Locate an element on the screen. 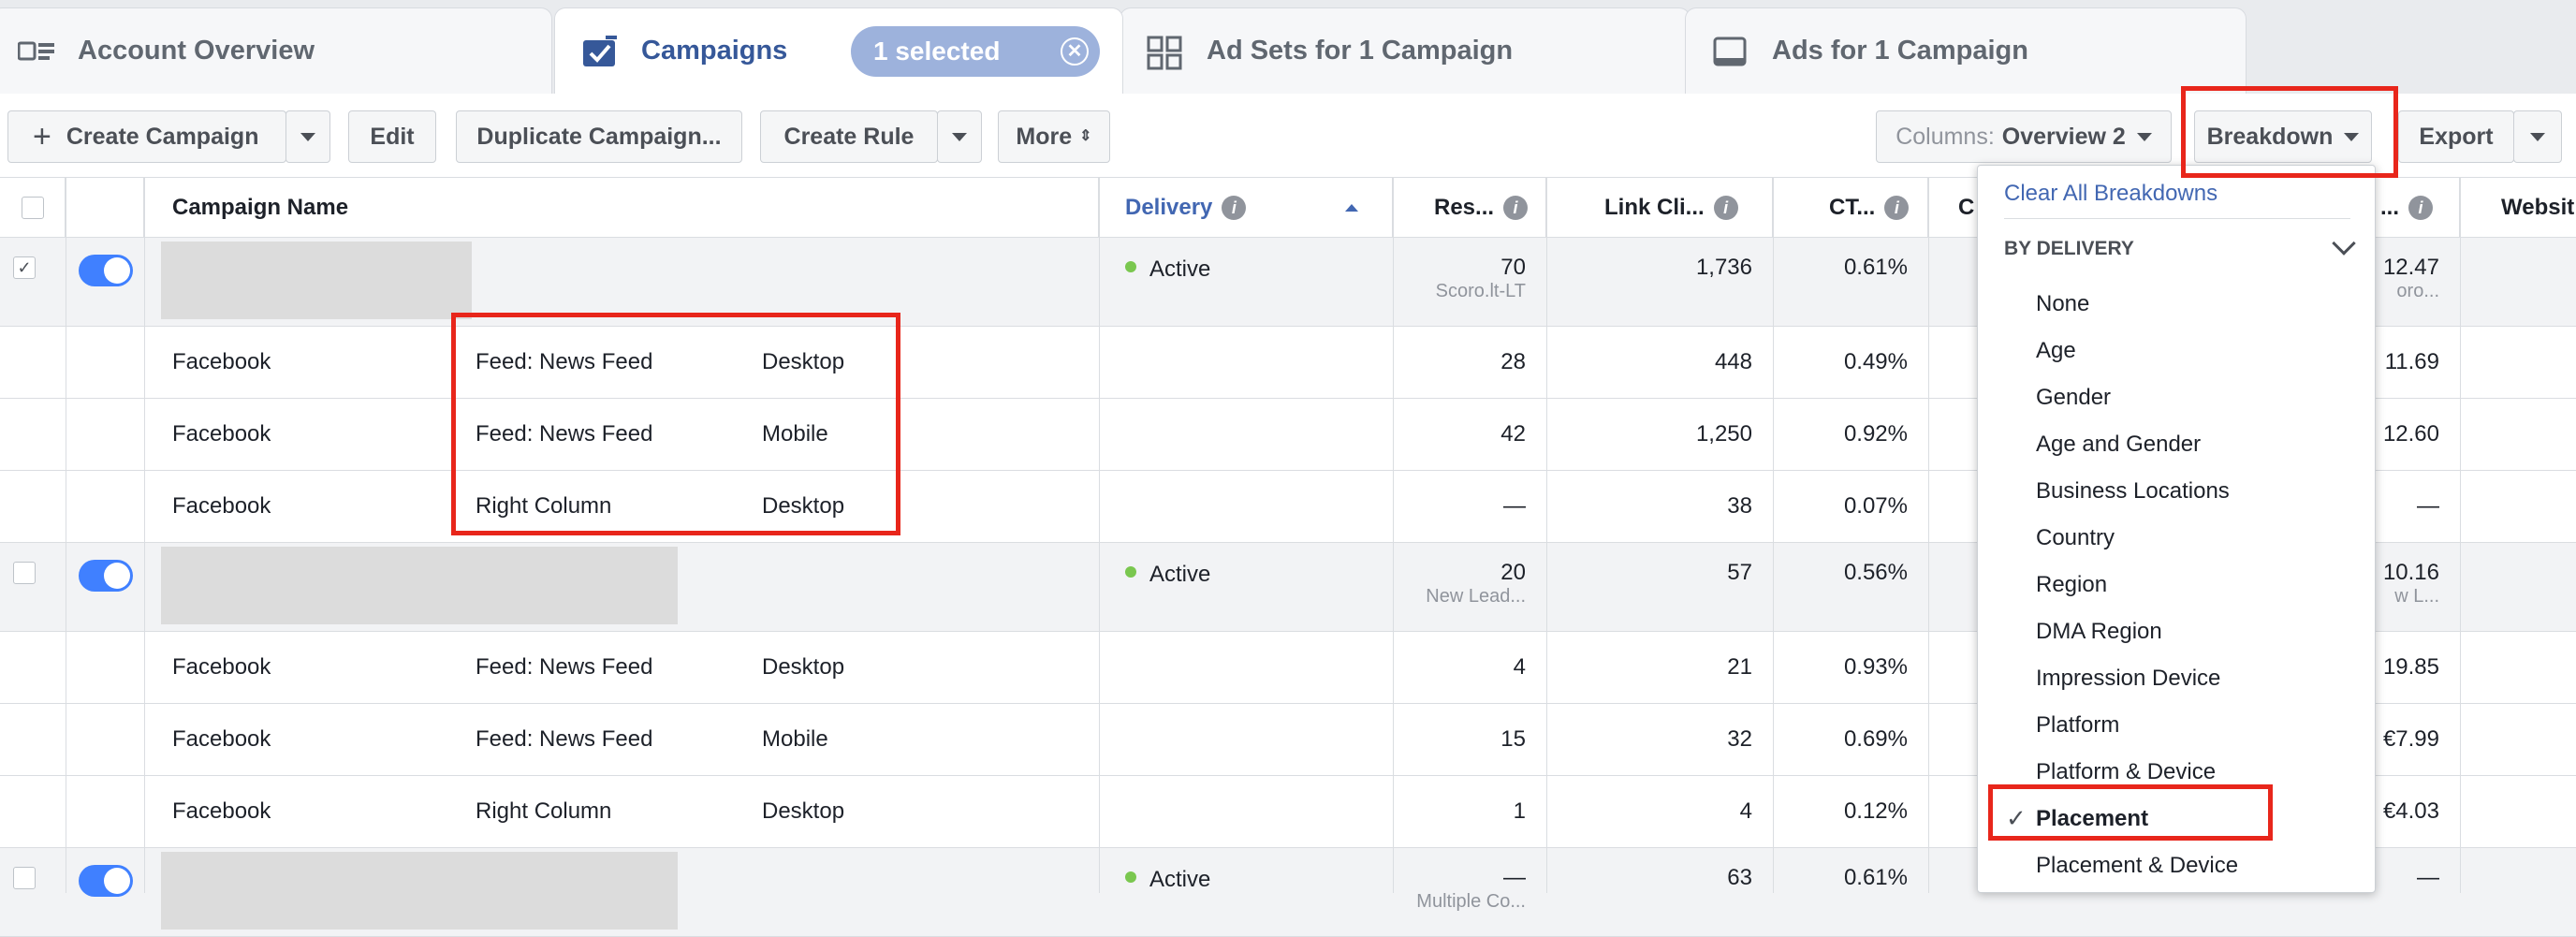 The width and height of the screenshot is (2576, 937). account-overview-icon is located at coordinates (37, 51).